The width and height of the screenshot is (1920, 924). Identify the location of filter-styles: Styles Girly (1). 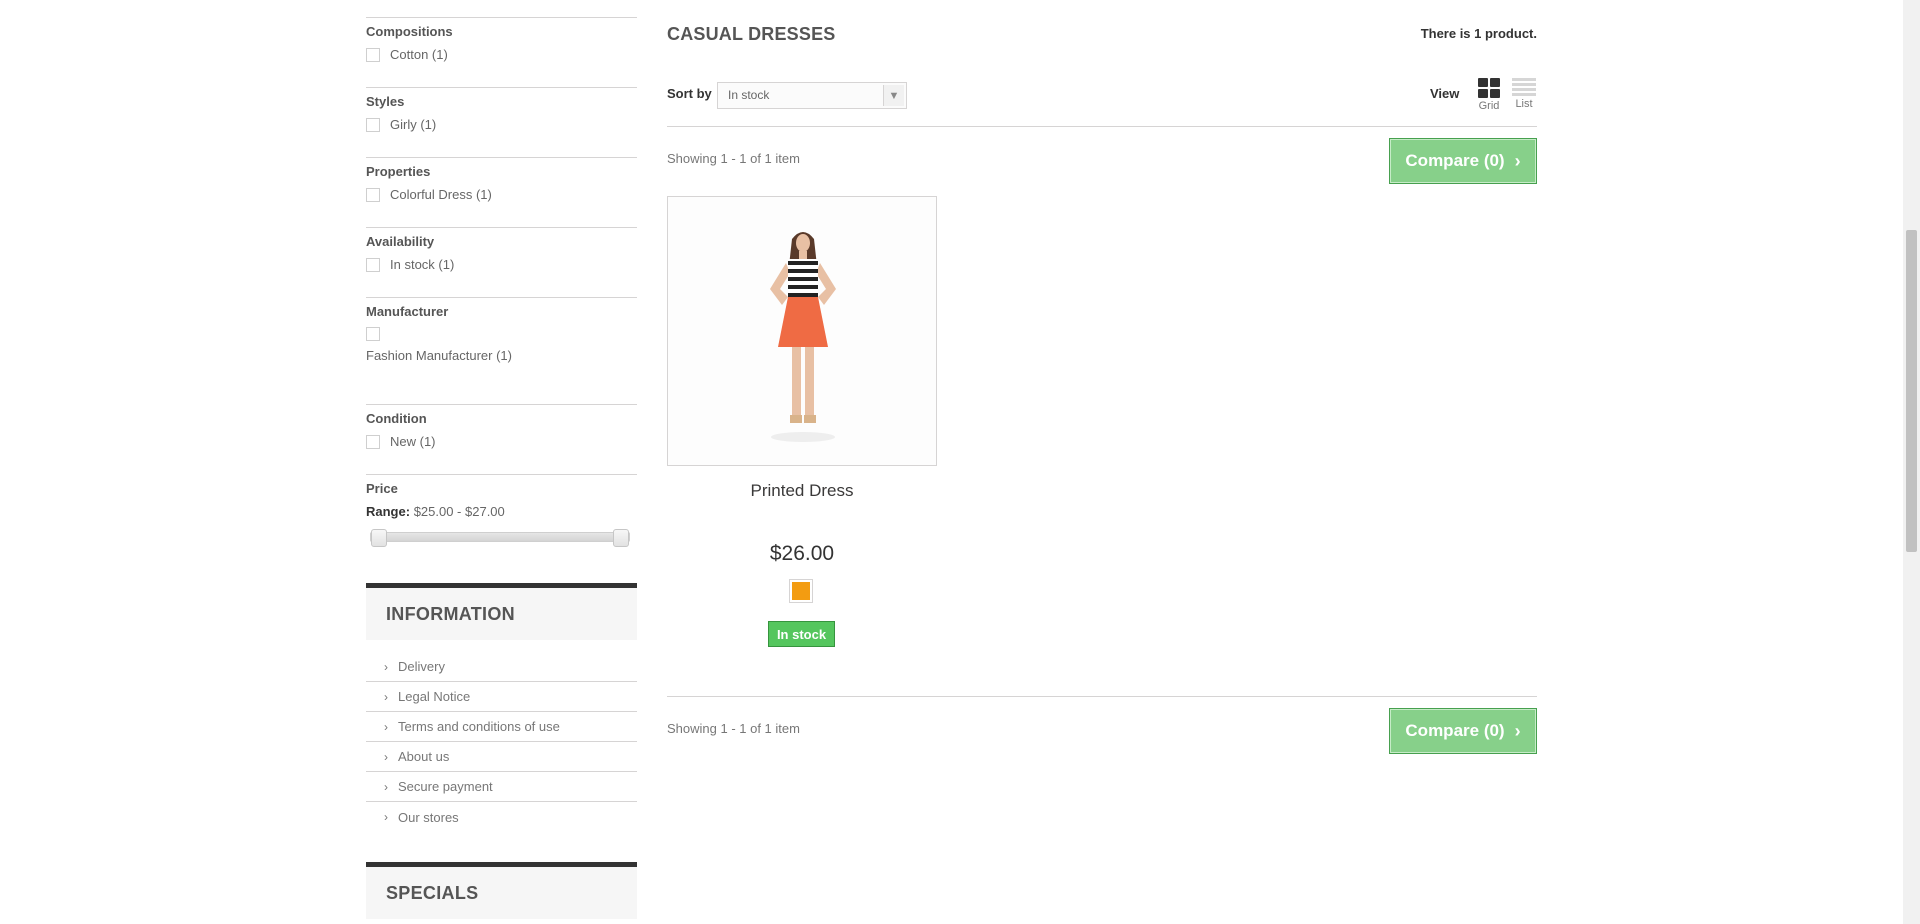
(501, 113).